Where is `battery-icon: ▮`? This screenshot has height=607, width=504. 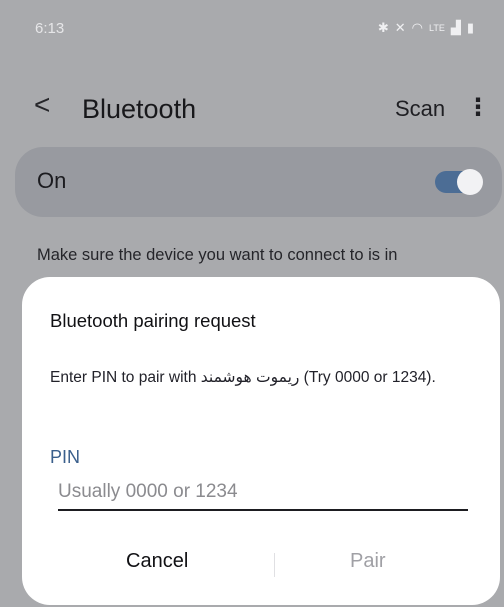
battery-icon: ▮ is located at coordinates (470, 27).